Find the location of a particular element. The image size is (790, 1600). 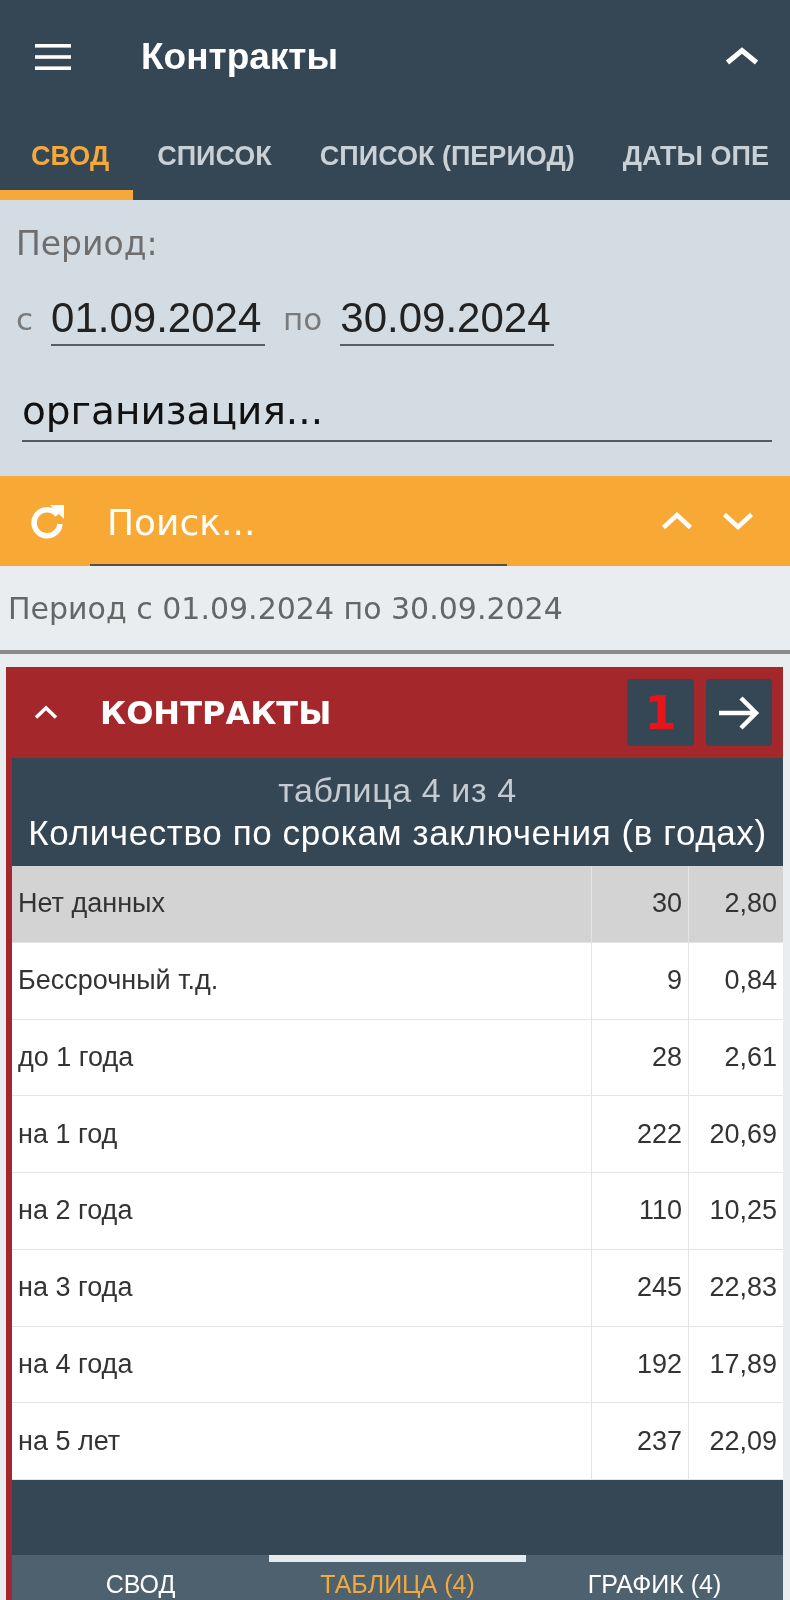

table-row: на 2 года 110 10,25 is located at coordinates (397, 1211).